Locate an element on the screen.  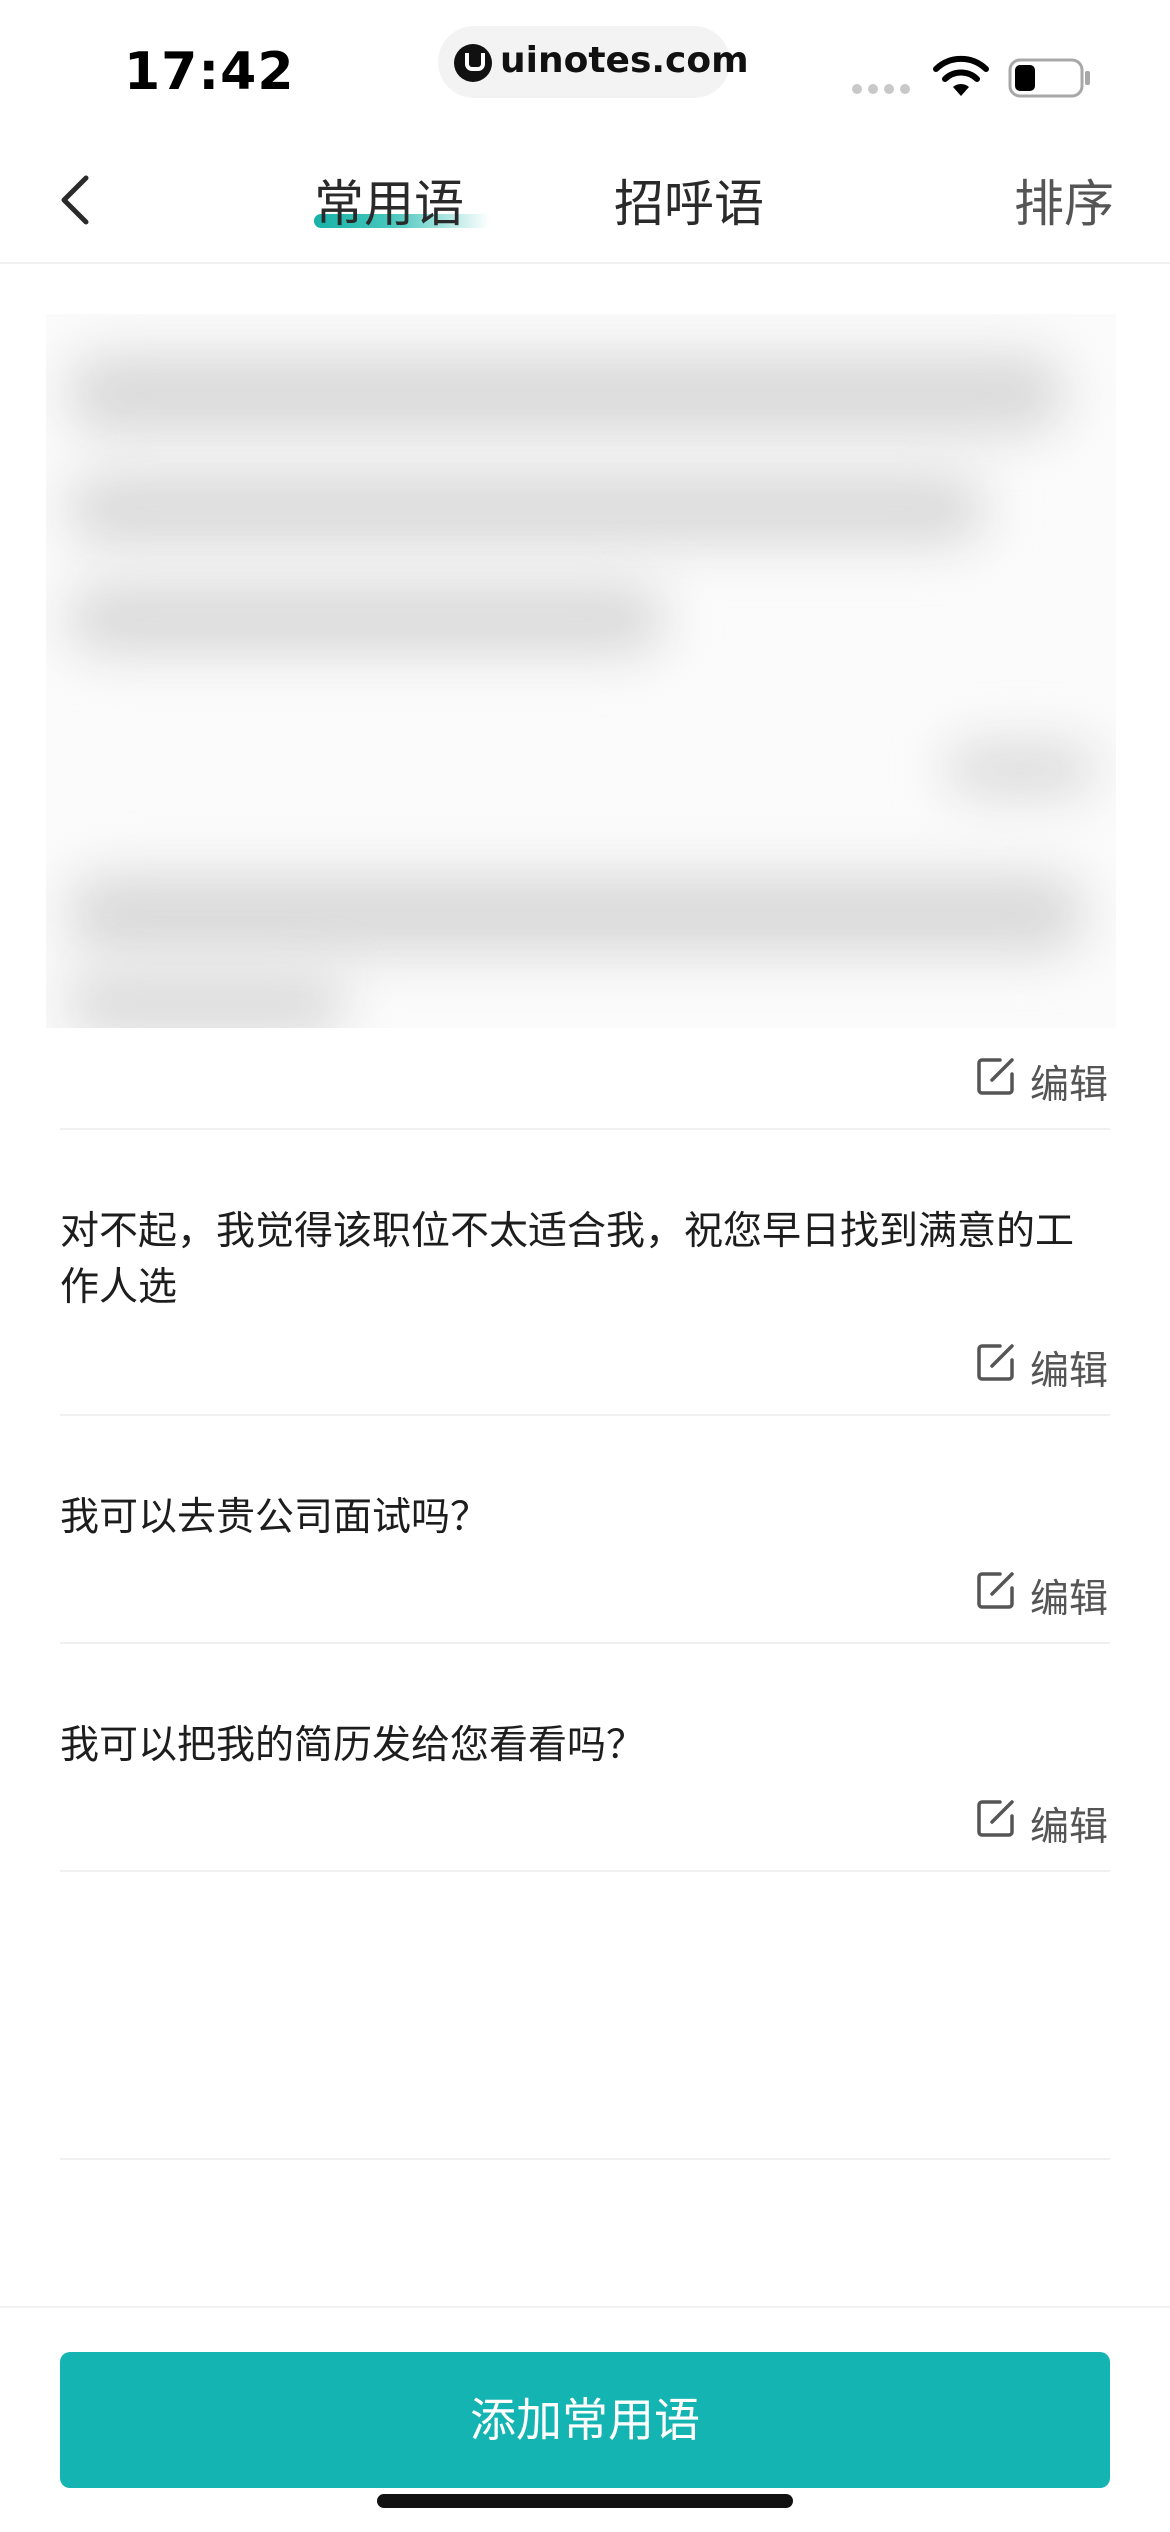
uinotes-logo-icon is located at coordinates (473, 63).